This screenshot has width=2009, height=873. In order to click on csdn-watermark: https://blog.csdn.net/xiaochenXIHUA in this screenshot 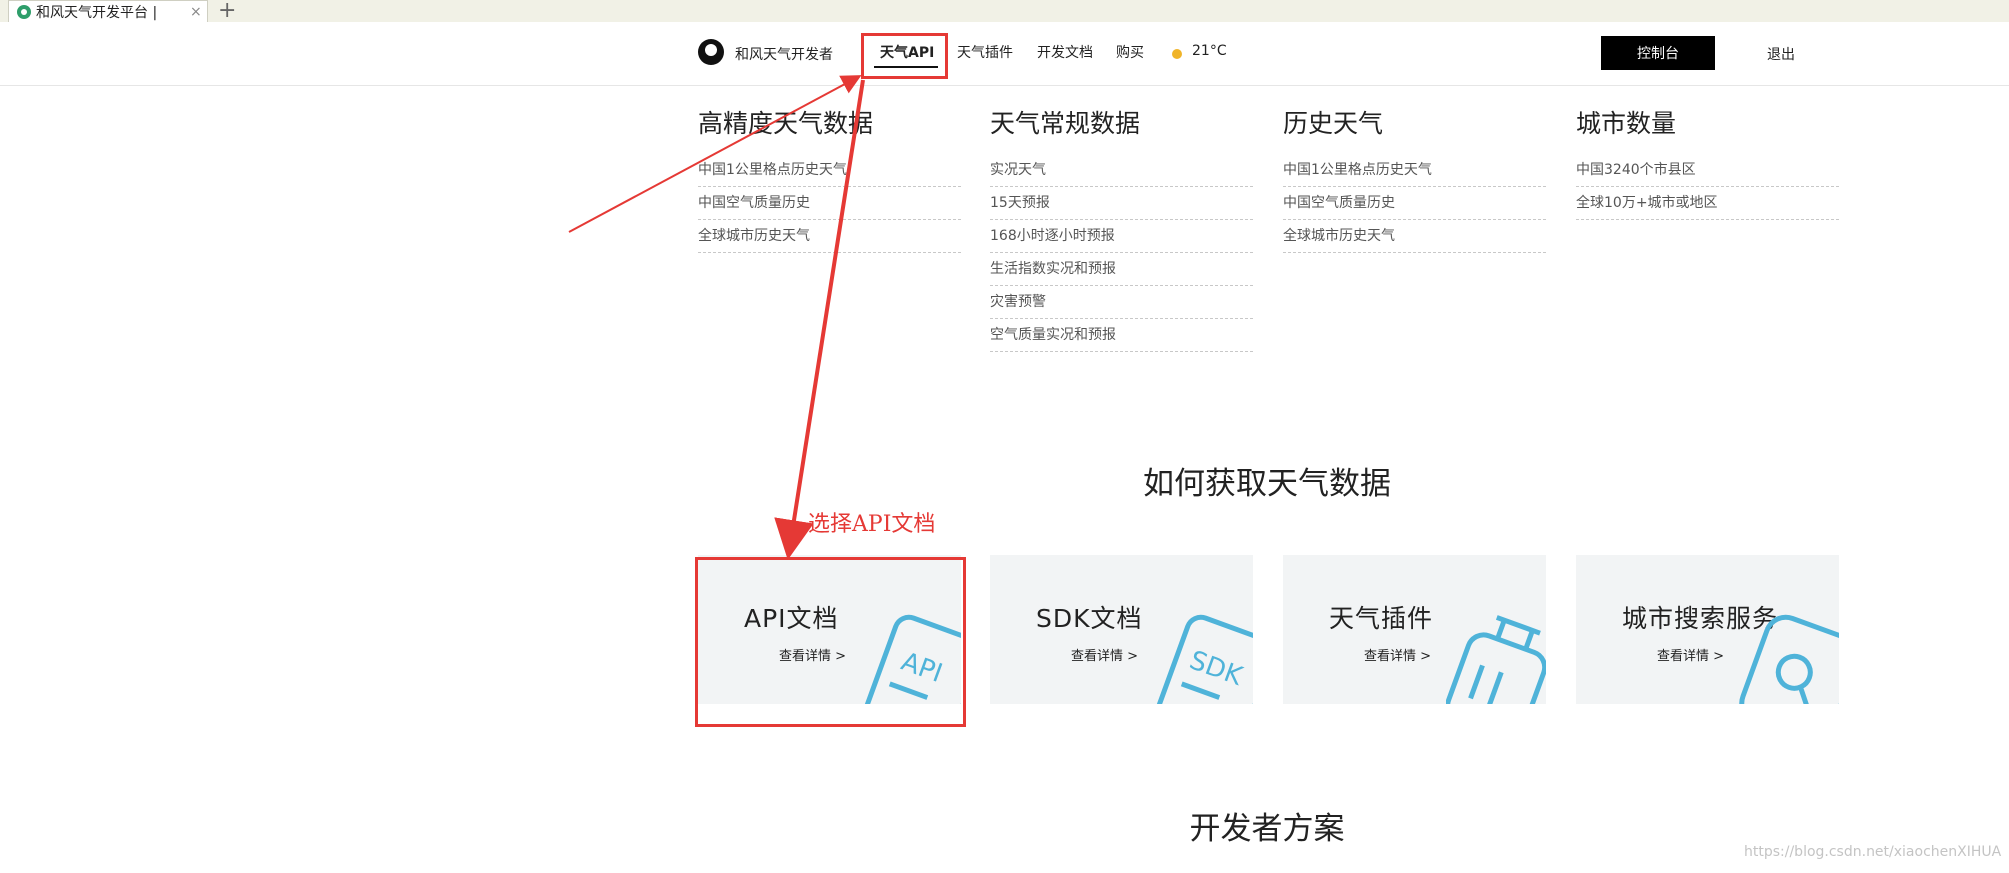, I will do `click(1873, 852)`.